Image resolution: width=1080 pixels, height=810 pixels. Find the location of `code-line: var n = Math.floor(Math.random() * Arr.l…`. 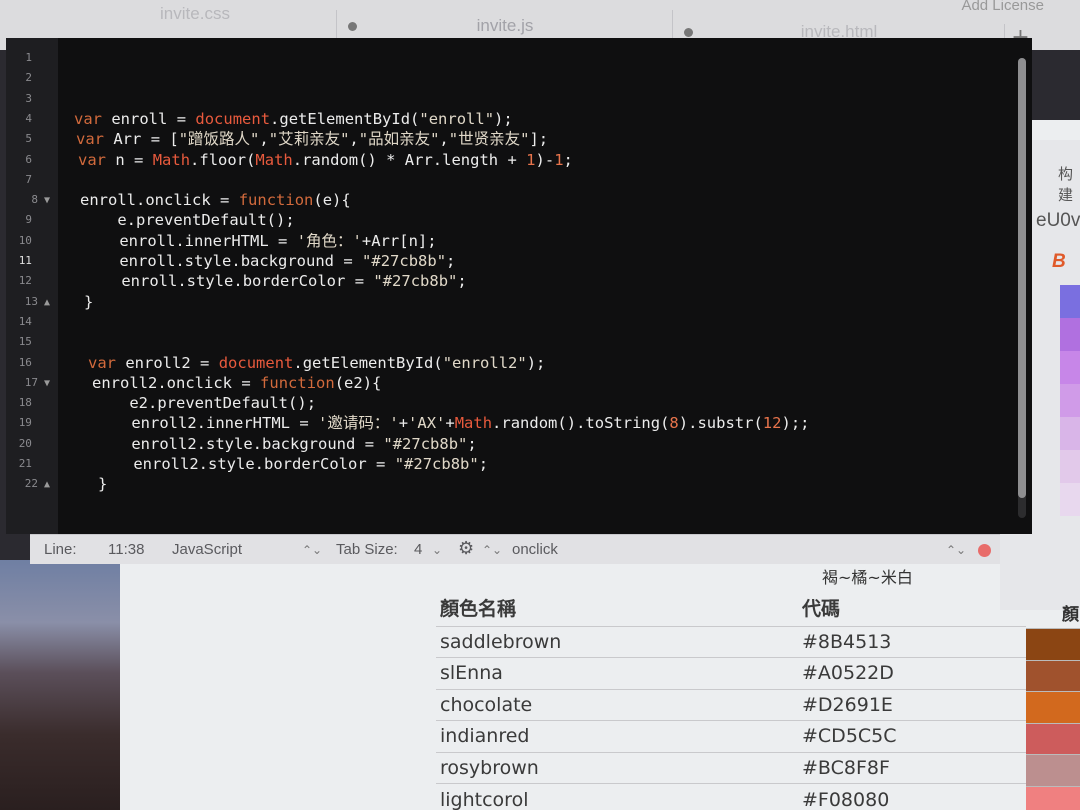

code-line: var n = Math.floor(Math.random() * Arr.l… is located at coordinates (325, 160).